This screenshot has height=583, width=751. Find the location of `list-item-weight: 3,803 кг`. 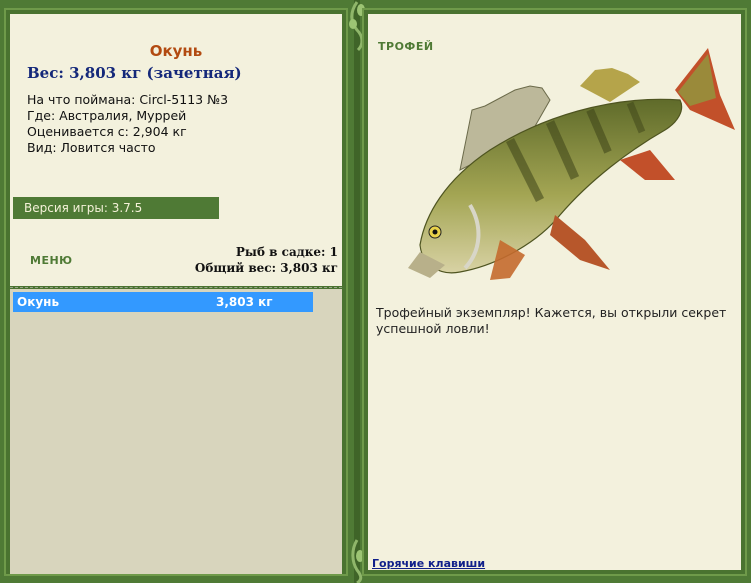

list-item-weight: 3,803 кг is located at coordinates (244, 302).